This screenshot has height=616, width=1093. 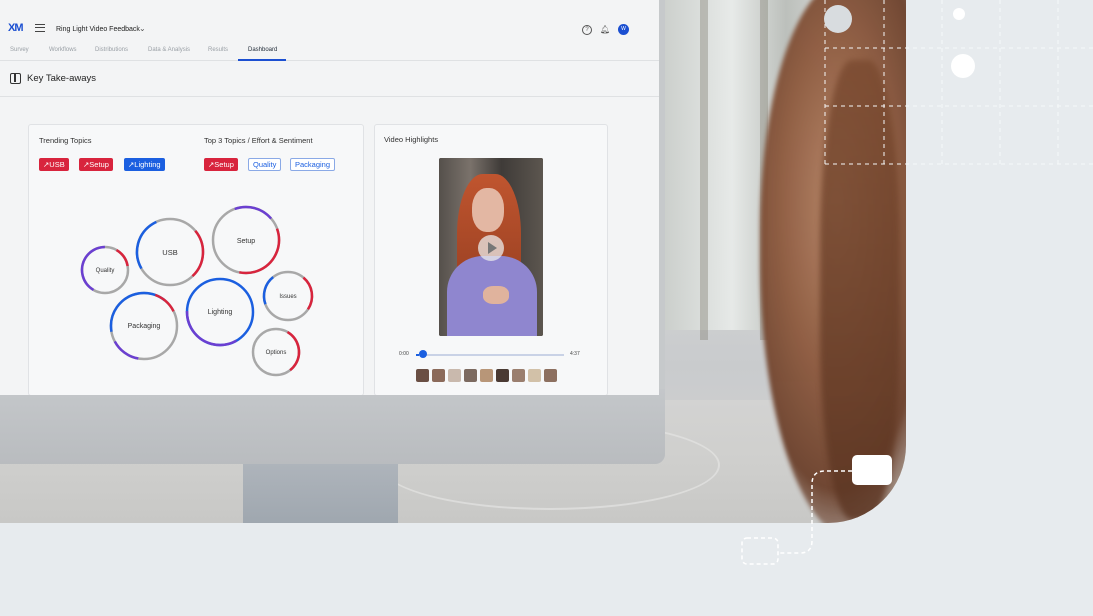 I want to click on decorative-dashed-path, so click(x=816, y=512).